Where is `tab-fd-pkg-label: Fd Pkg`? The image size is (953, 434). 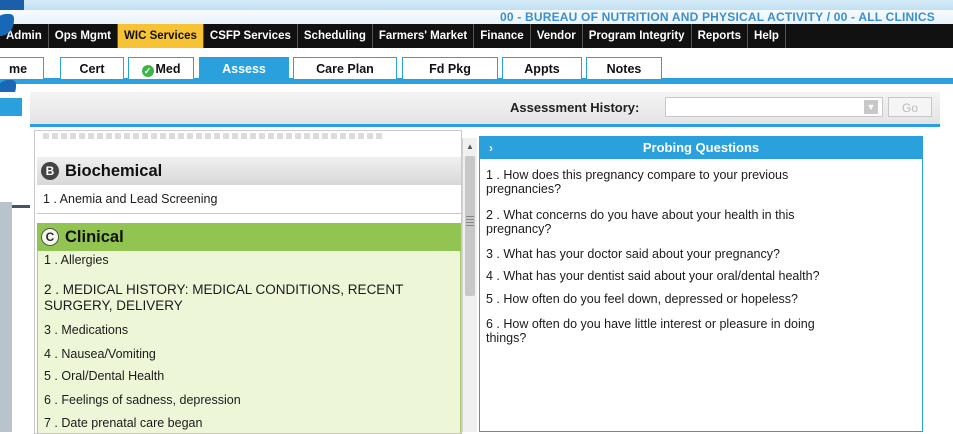 tab-fd-pkg-label: Fd Pkg is located at coordinates (450, 69).